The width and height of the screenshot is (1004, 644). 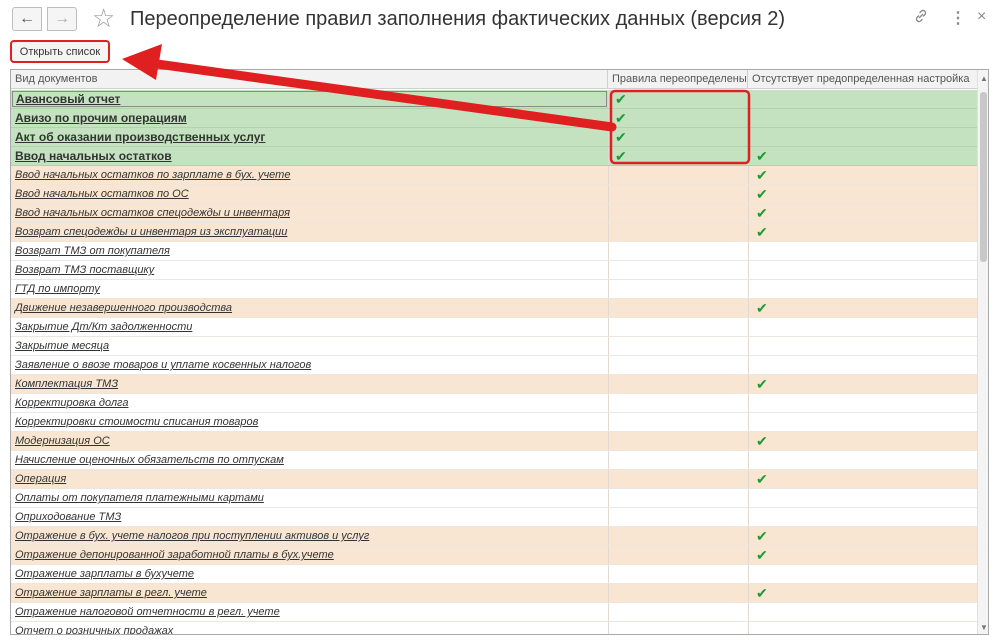 I want to click on forward-button: →, so click(x=62, y=19).